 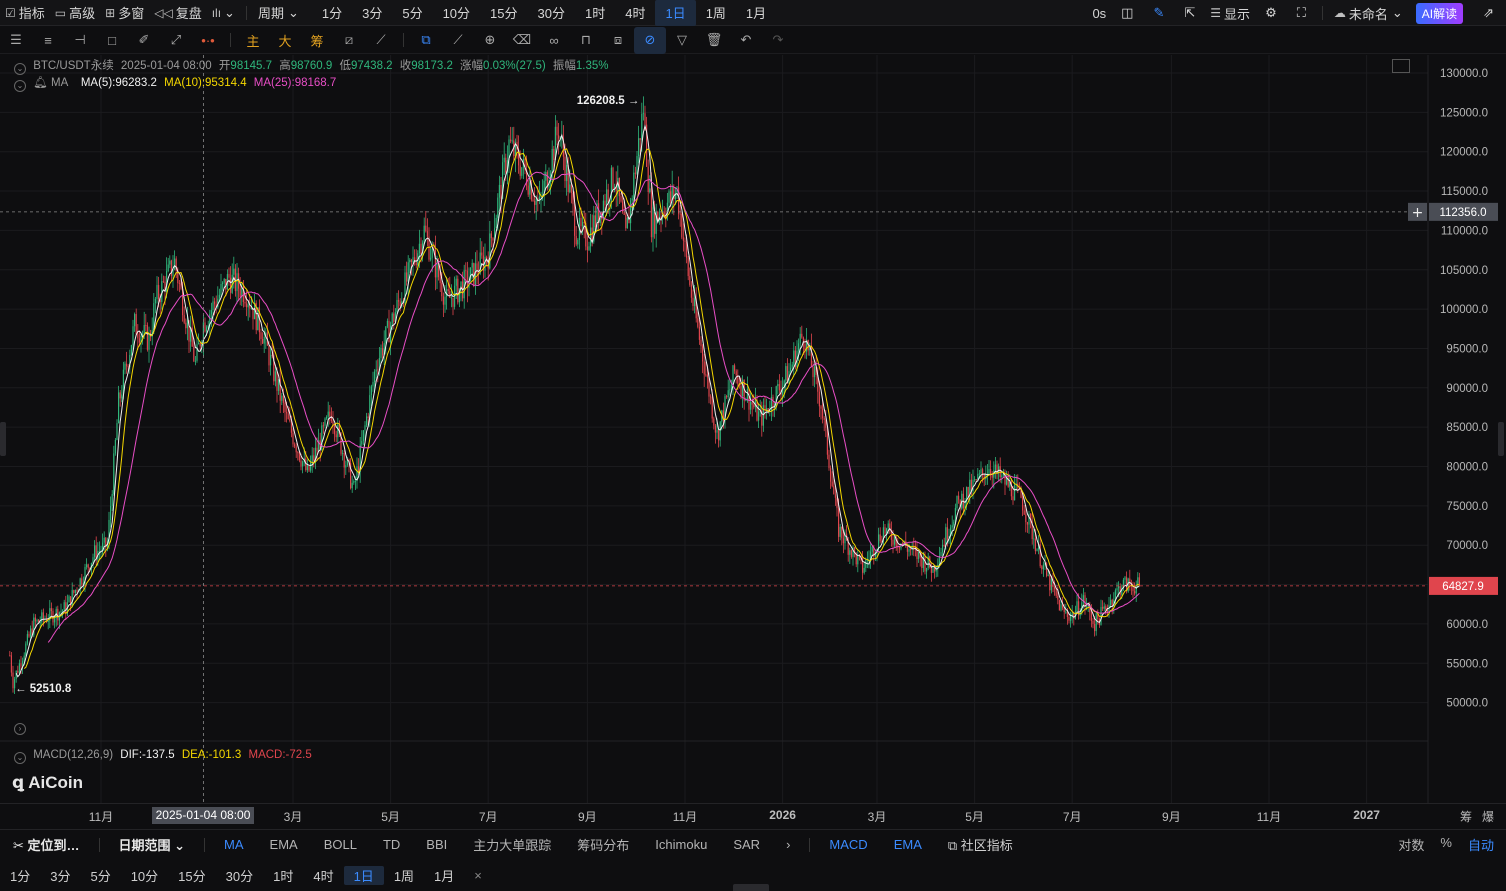 I want to click on close-icon: ×, so click(x=478, y=875).